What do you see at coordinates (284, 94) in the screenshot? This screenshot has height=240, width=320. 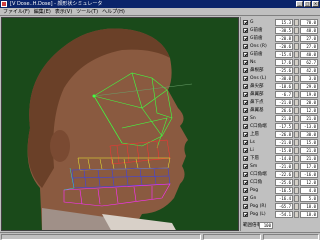 I see `param-value-field: -6.7` at bounding box center [284, 94].